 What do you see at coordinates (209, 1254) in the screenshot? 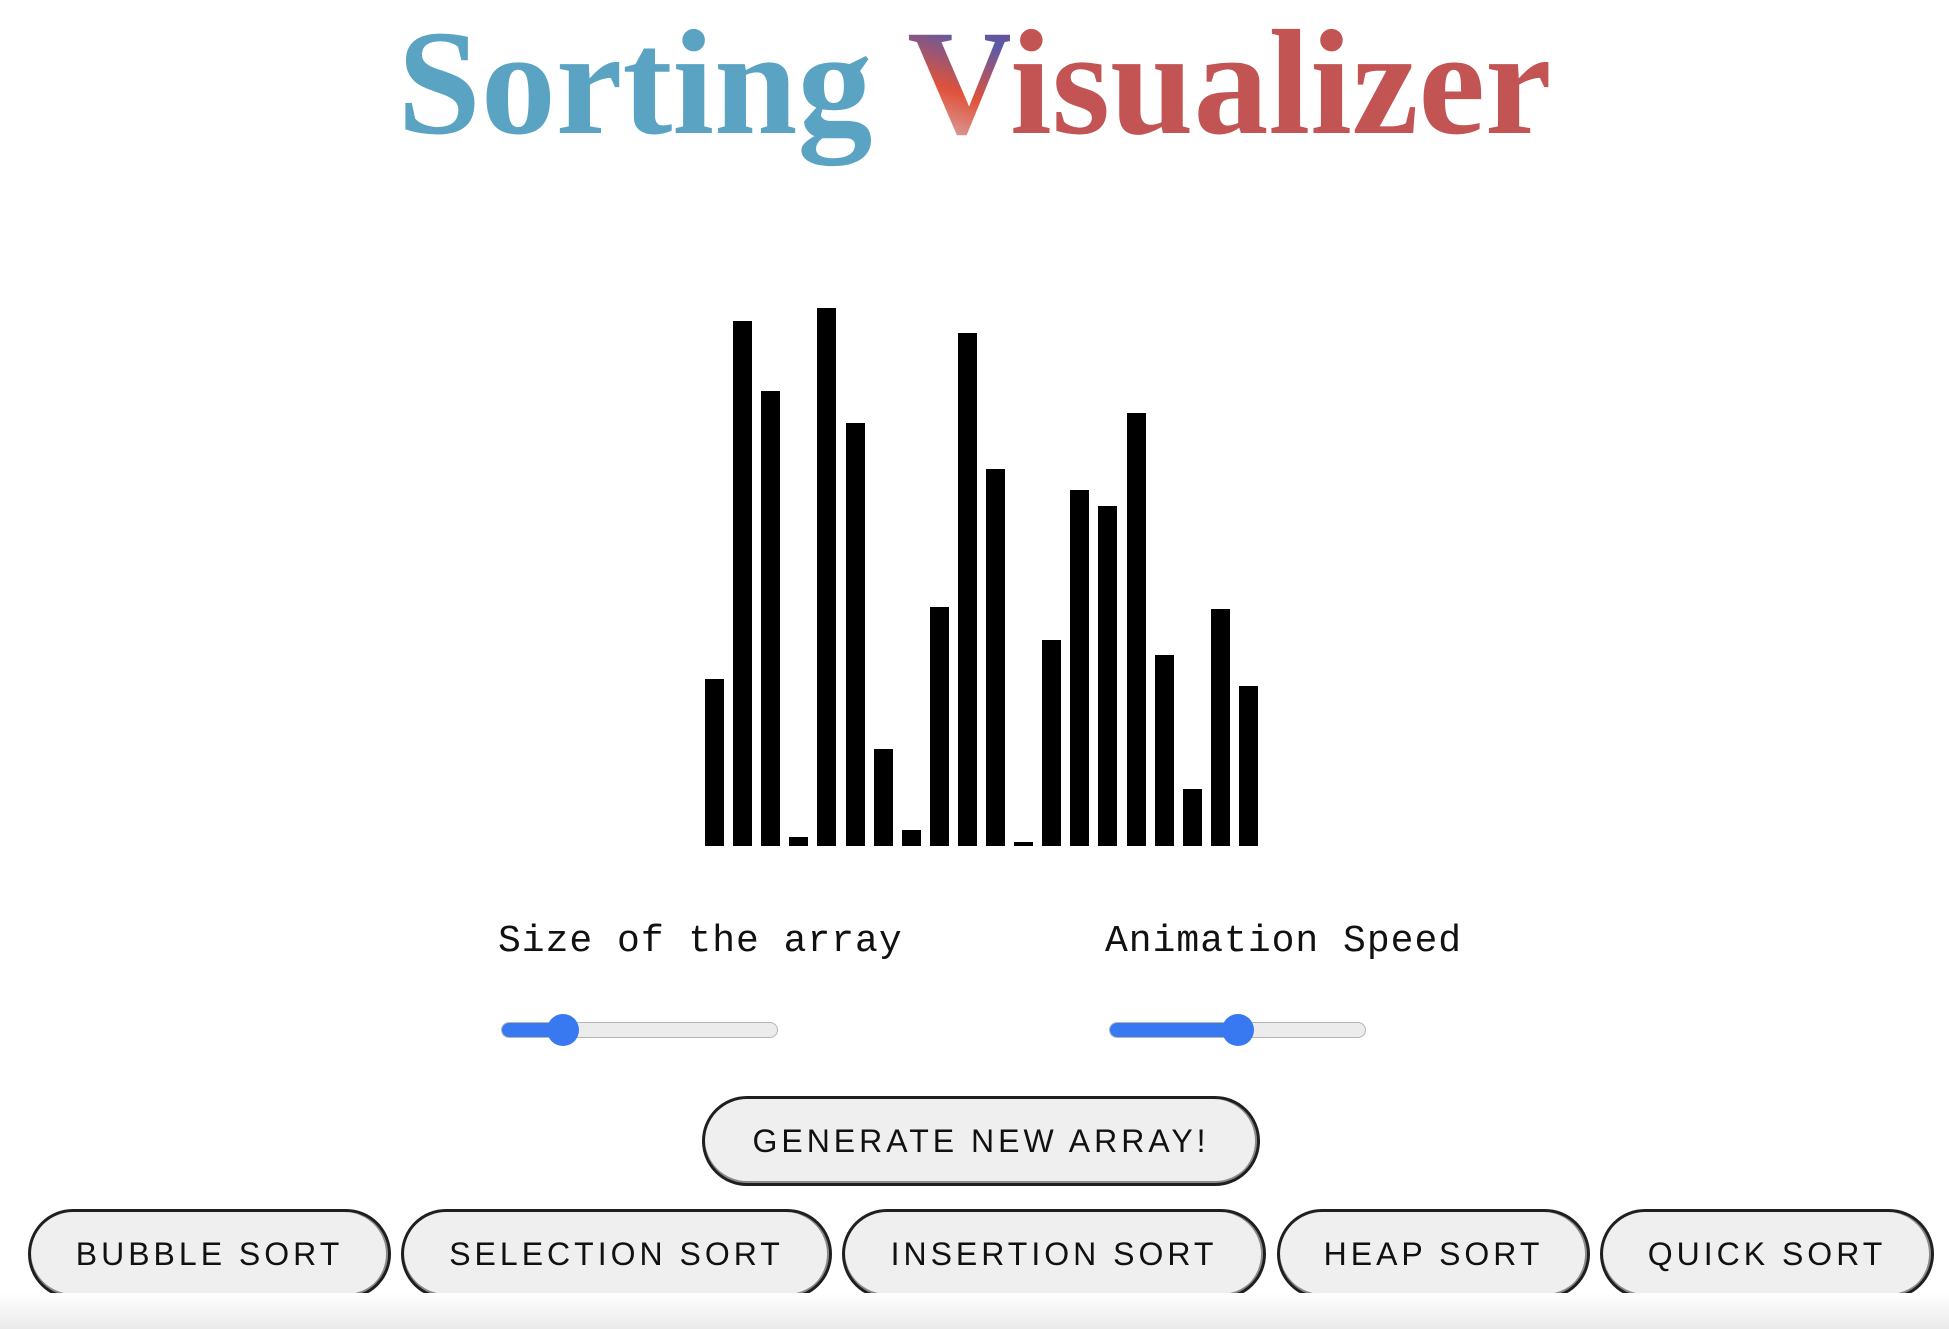
I see `bubble-sort-button: BUBBLE SORT` at bounding box center [209, 1254].